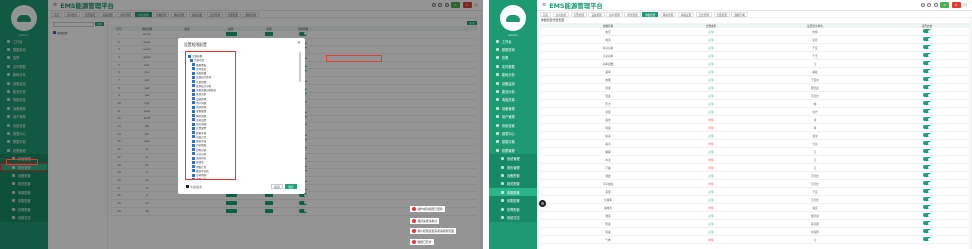 This screenshot has height=249, width=972. Describe the element at coordinates (513, 91) in the screenshot. I see `sidebar-item: 能流分析` at that location.